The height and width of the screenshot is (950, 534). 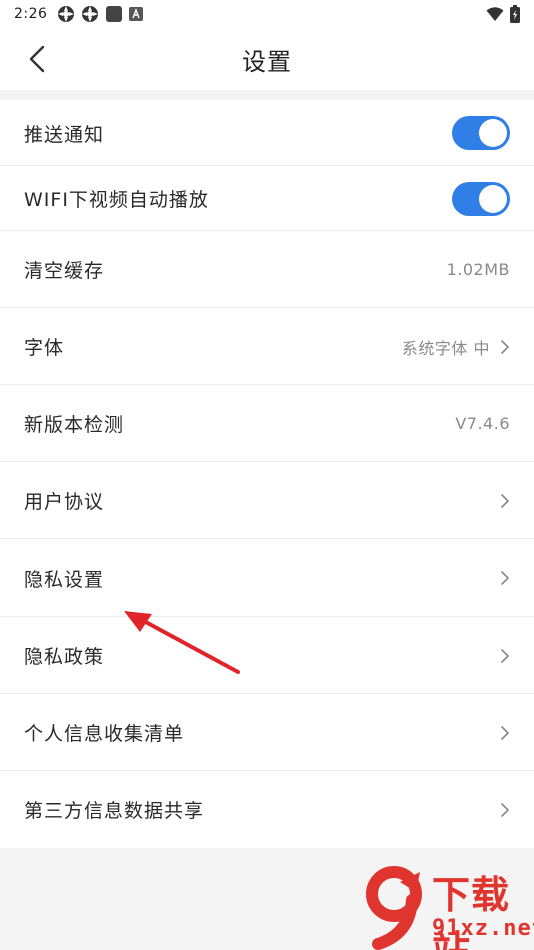 What do you see at coordinates (495, 14) in the screenshot?
I see `wifi-icon` at bounding box center [495, 14].